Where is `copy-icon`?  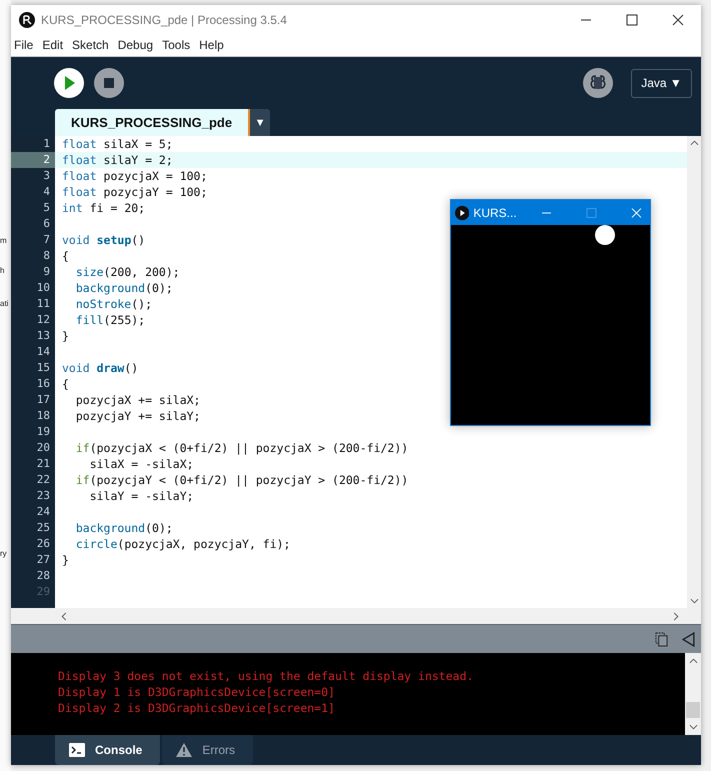 copy-icon is located at coordinates (661, 639).